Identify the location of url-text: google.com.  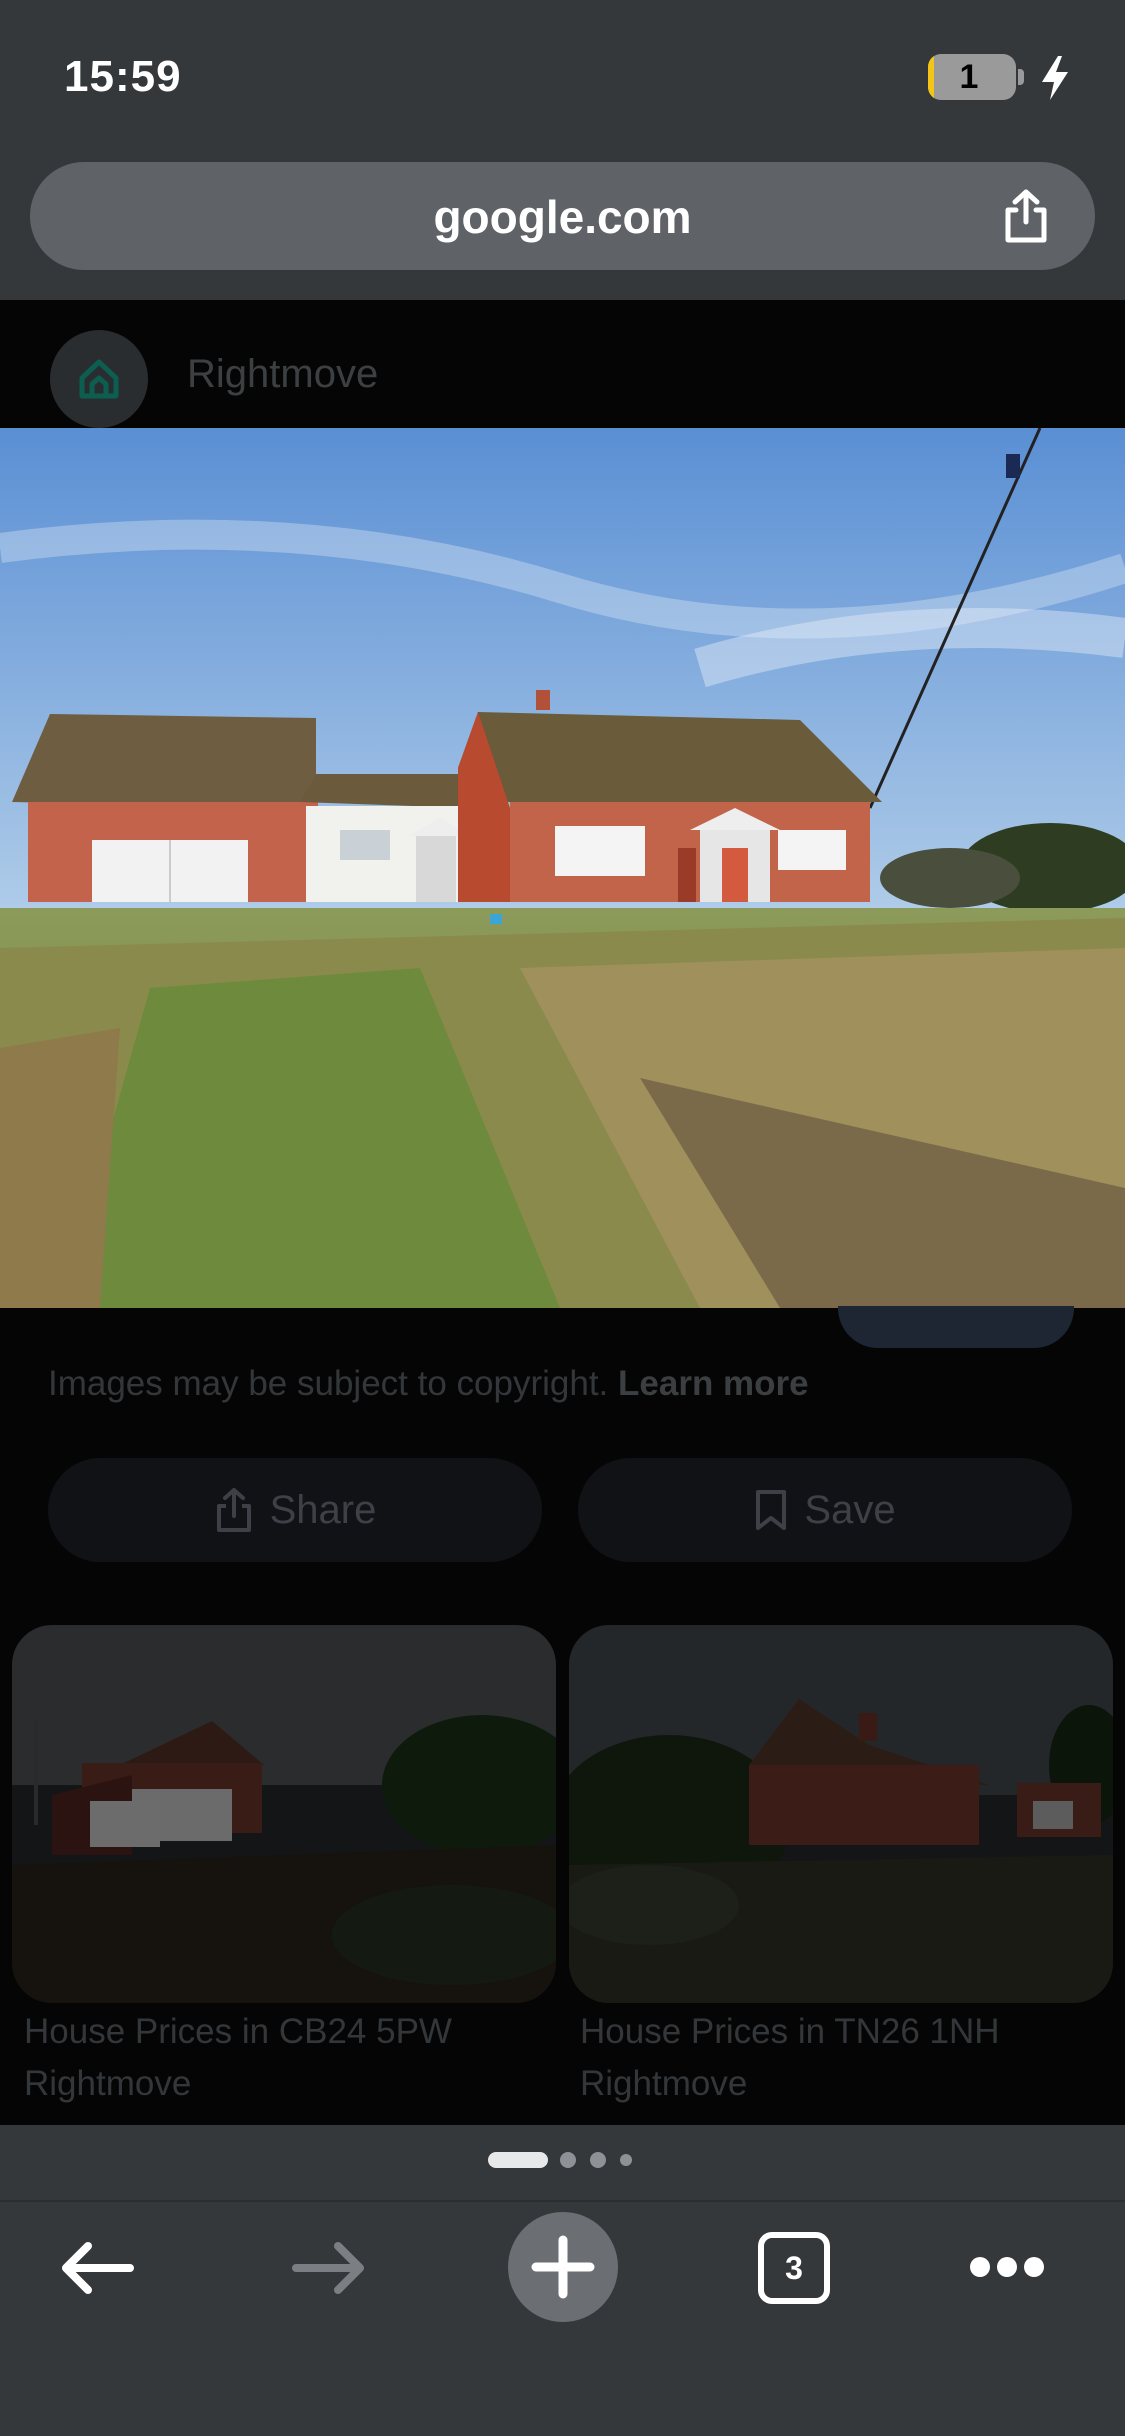
(562, 217).